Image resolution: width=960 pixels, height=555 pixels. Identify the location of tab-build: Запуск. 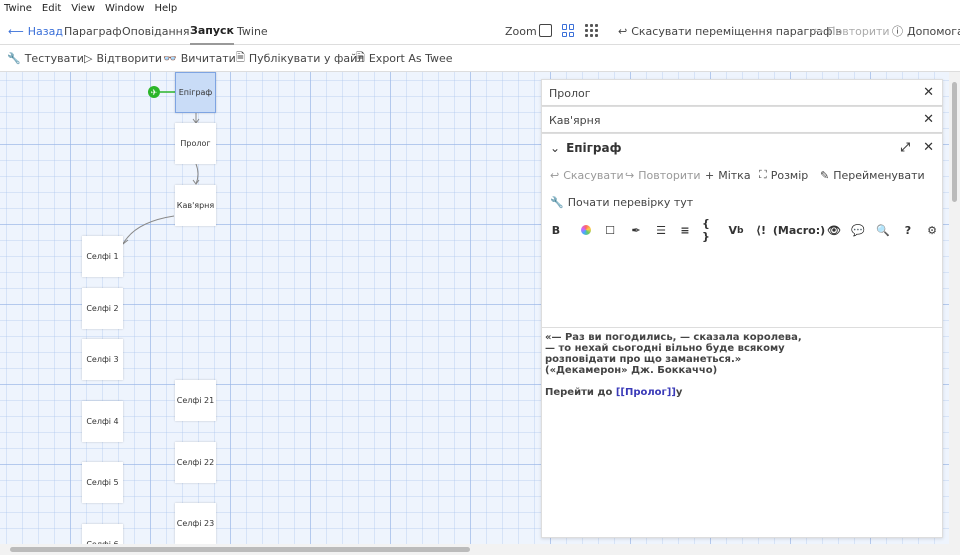
(212, 31).